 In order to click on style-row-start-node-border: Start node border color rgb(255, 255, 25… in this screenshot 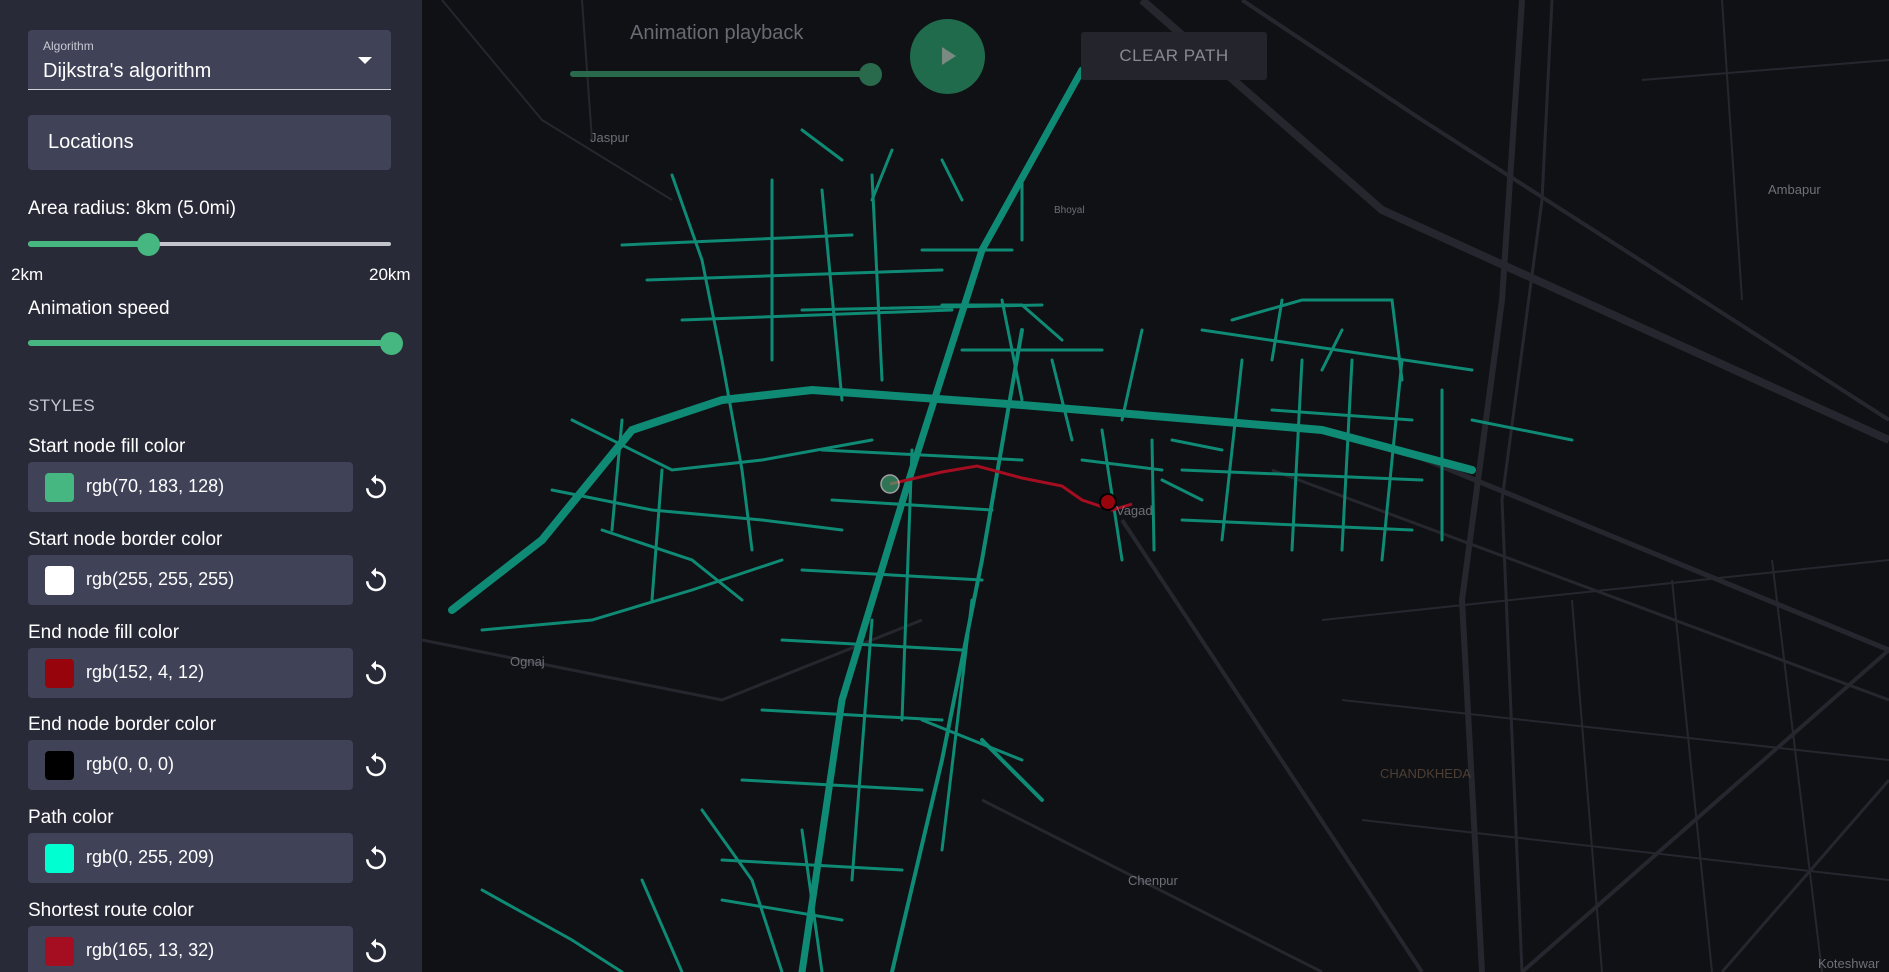, I will do `click(225, 568)`.